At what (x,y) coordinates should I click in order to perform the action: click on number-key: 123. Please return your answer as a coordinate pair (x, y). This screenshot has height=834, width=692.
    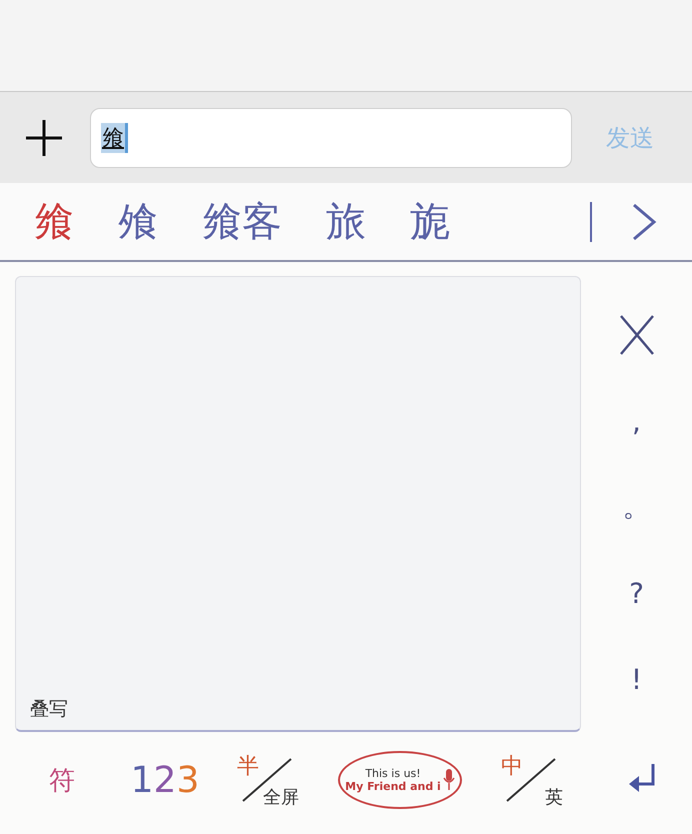
    Looking at the image, I should click on (165, 780).